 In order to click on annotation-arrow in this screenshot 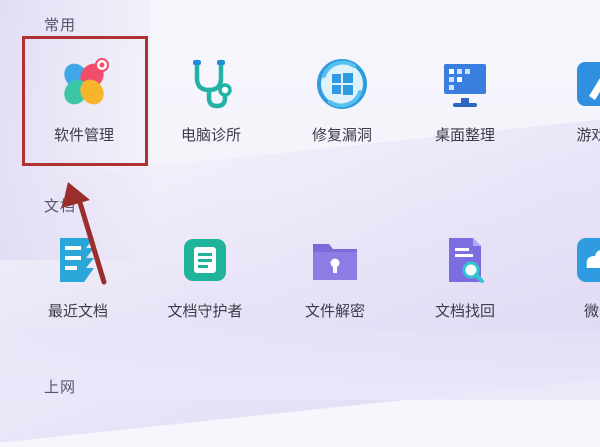, I will do `click(84, 233)`.